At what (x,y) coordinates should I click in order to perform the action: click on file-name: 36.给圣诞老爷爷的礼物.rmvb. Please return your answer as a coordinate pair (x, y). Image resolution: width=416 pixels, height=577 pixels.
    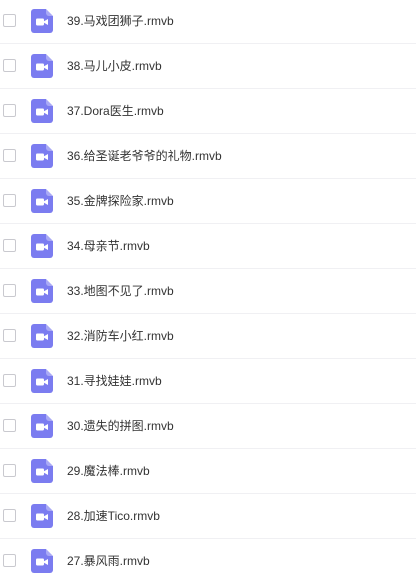
    Looking at the image, I should click on (144, 156).